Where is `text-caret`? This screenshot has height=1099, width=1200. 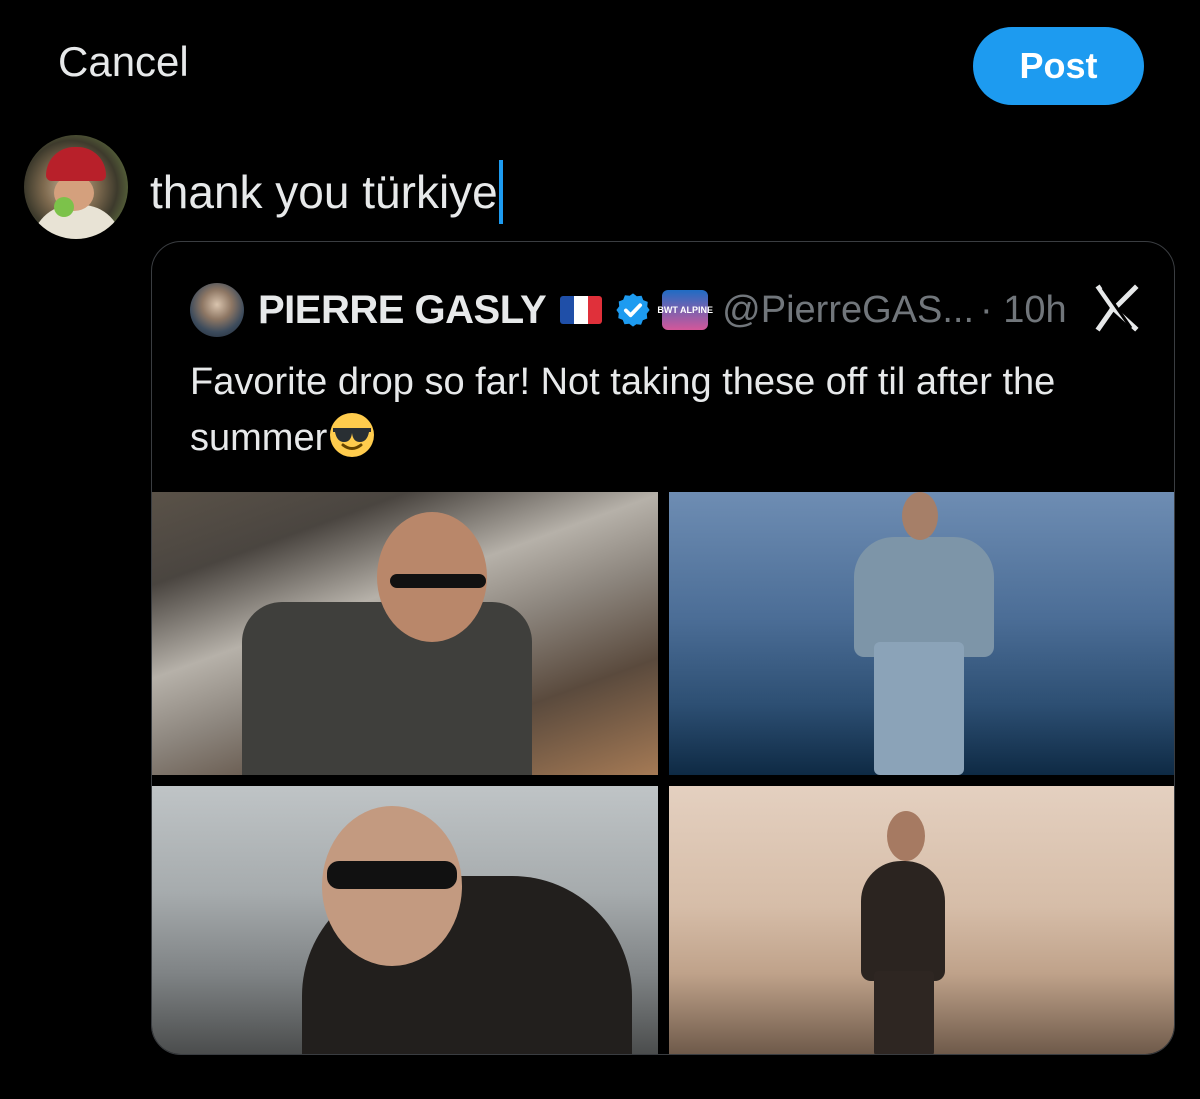 text-caret is located at coordinates (500, 192).